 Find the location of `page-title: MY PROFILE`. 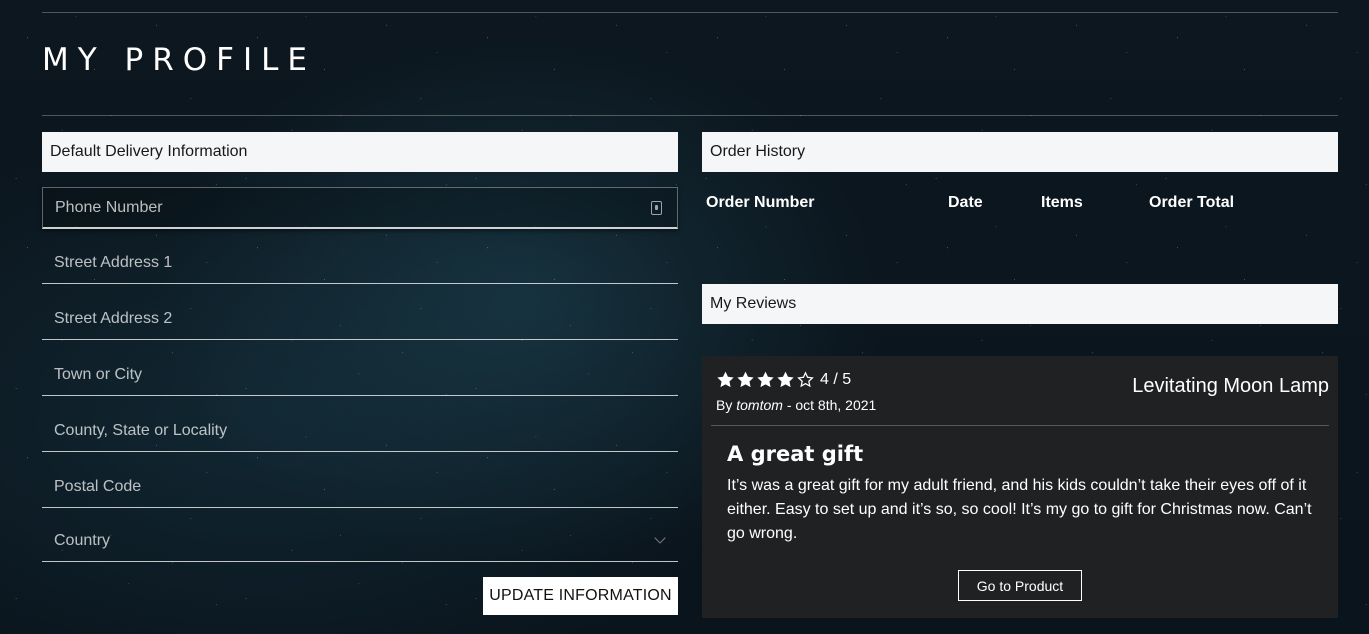

page-title: MY PROFILE is located at coordinates (179, 60).